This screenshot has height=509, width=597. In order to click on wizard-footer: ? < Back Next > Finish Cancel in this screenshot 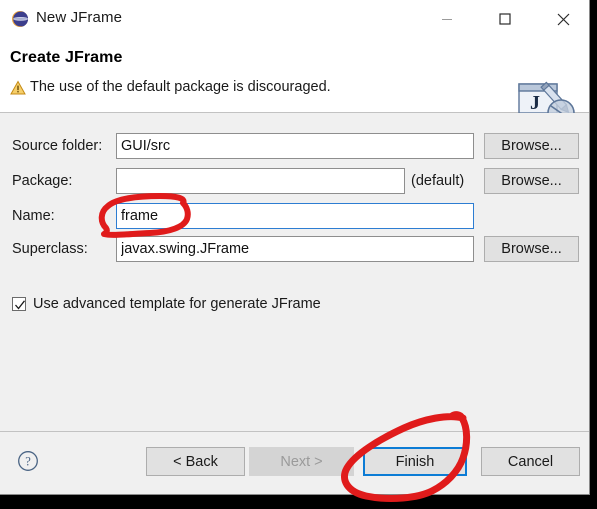, I will do `click(294, 463)`.